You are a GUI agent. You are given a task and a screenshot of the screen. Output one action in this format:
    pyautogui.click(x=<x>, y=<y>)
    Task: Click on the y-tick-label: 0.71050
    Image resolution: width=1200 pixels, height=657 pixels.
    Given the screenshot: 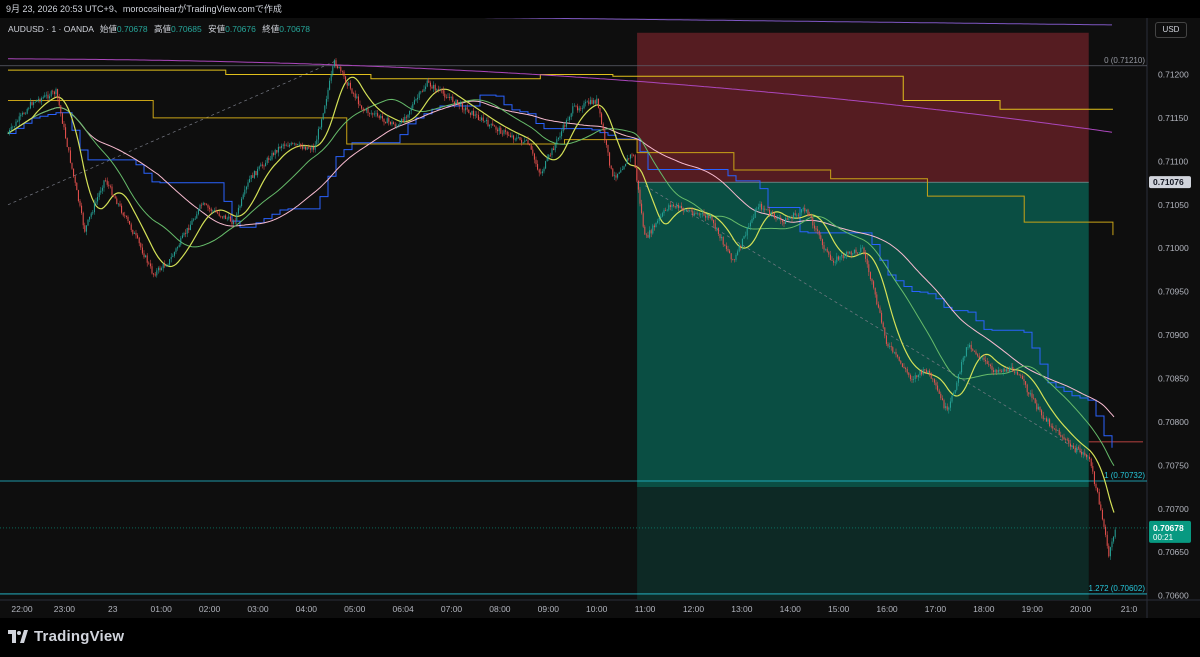 What is the action you would take?
    pyautogui.click(x=1173, y=205)
    